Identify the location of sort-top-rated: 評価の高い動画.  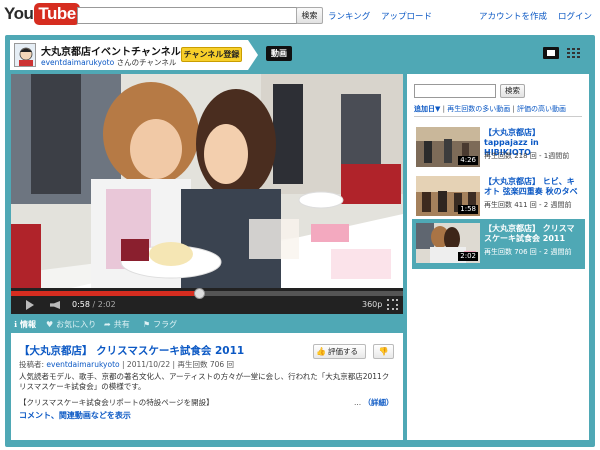
(541, 109).